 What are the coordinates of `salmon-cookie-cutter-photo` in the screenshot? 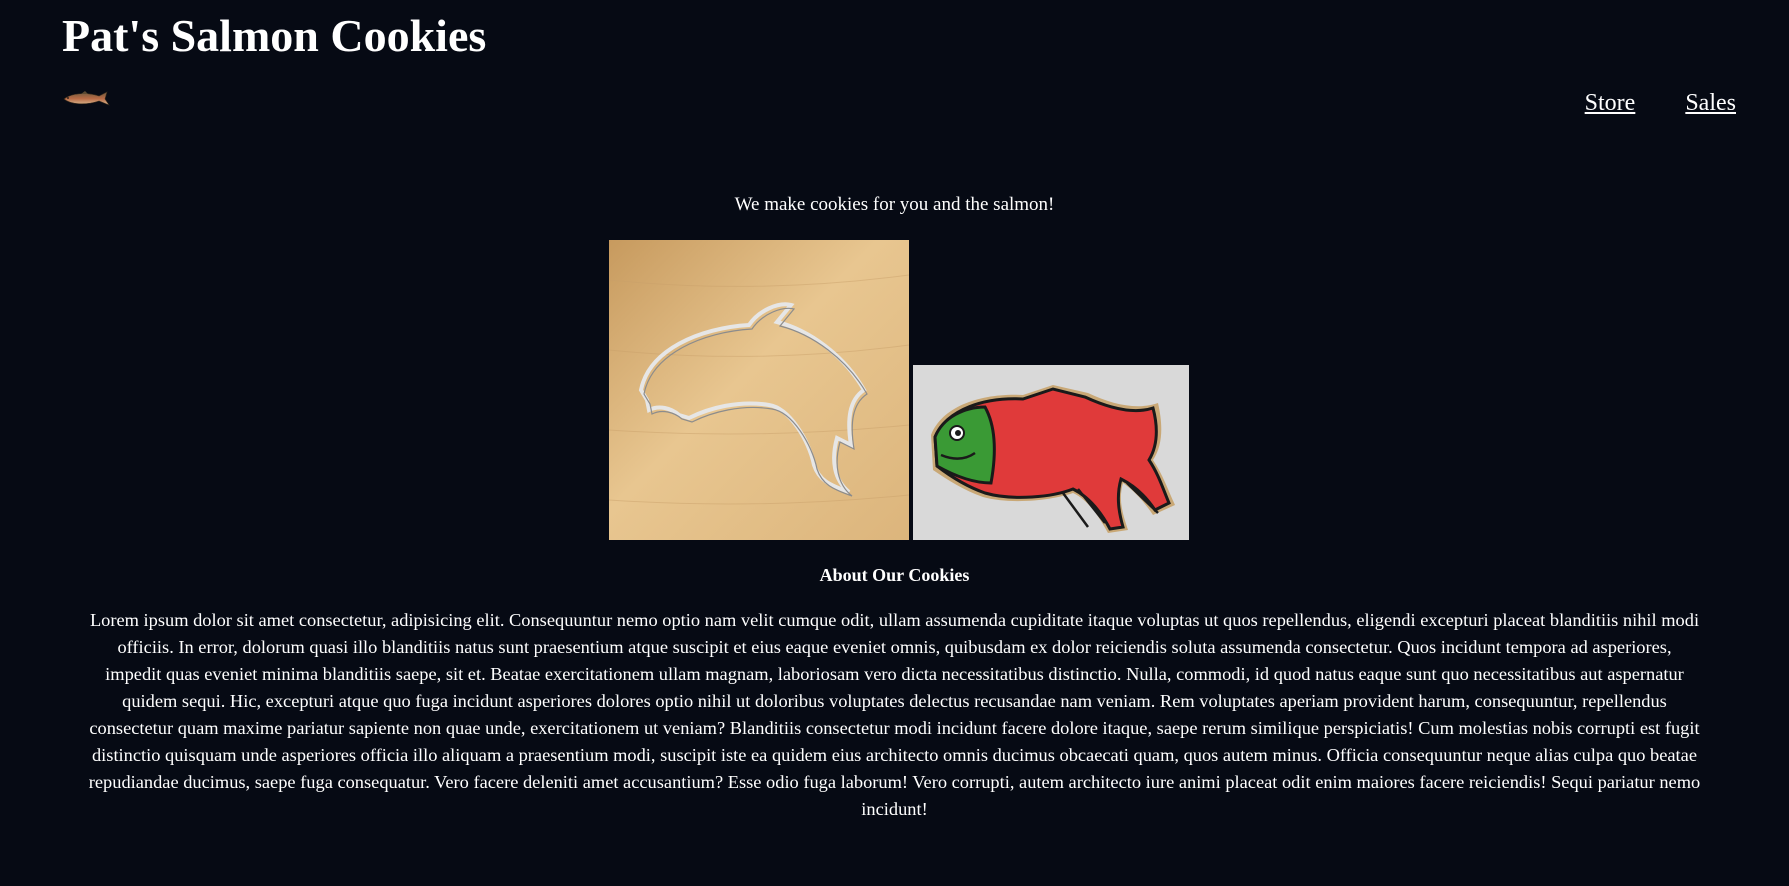 It's located at (759, 390).